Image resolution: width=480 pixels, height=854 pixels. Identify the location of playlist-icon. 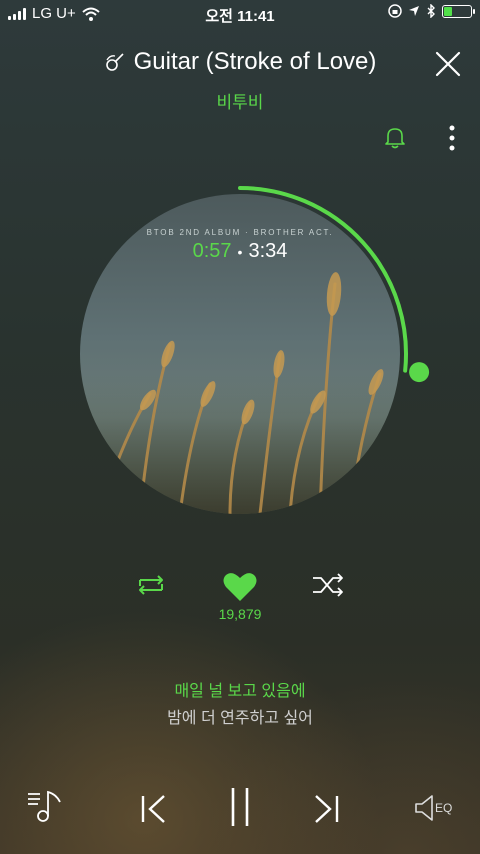
(46, 806).